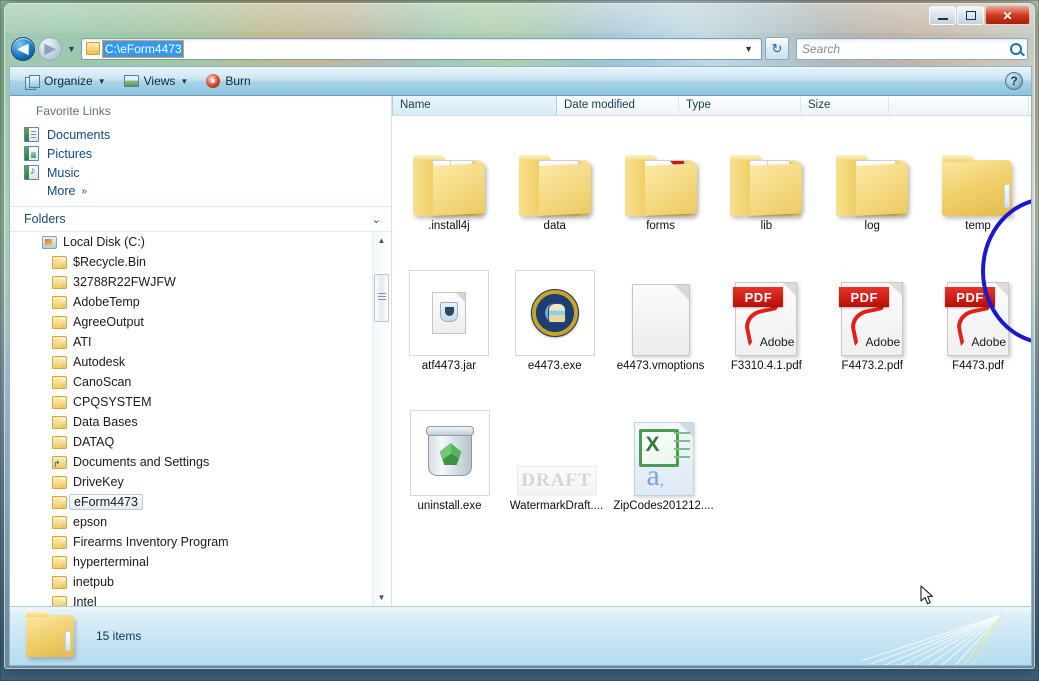 The image size is (1039, 681). I want to click on maximize-button, so click(970, 15).